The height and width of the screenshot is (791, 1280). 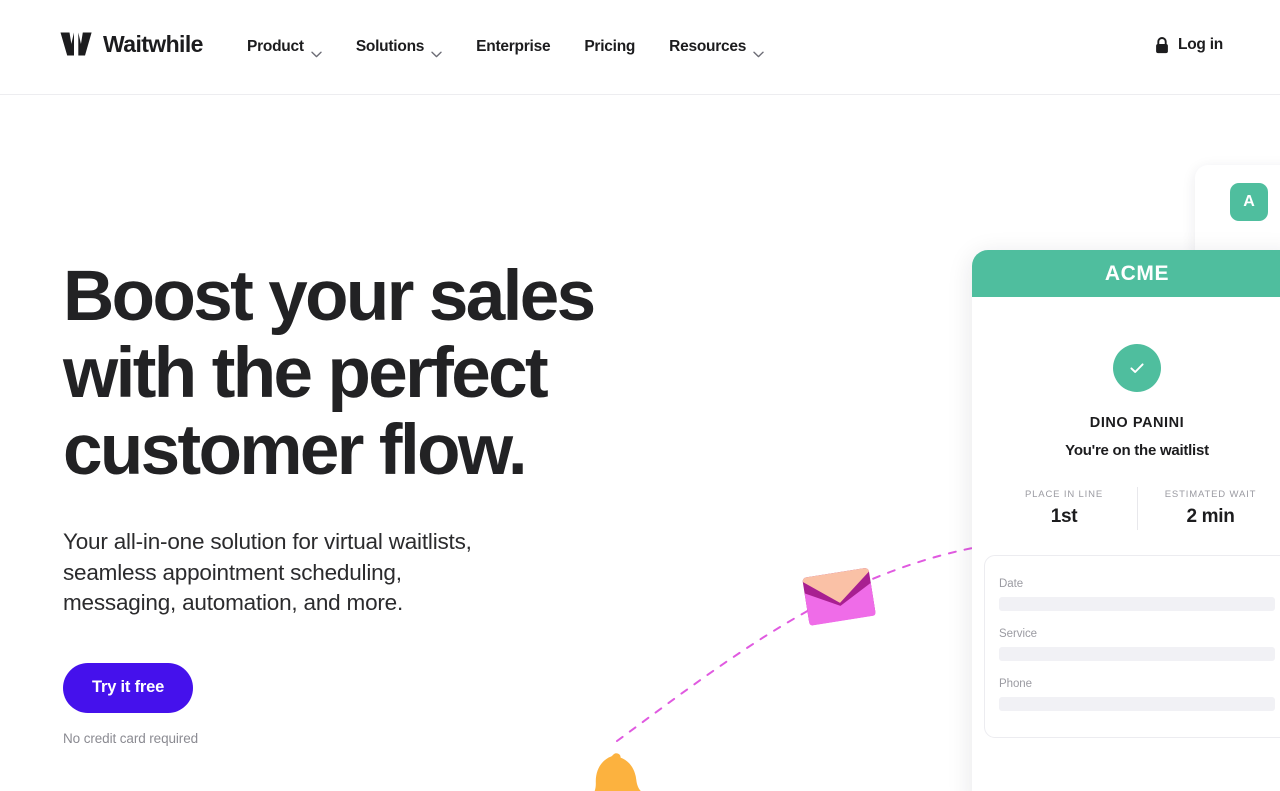 I want to click on nav-item-pricing: Pricing, so click(x=609, y=47).